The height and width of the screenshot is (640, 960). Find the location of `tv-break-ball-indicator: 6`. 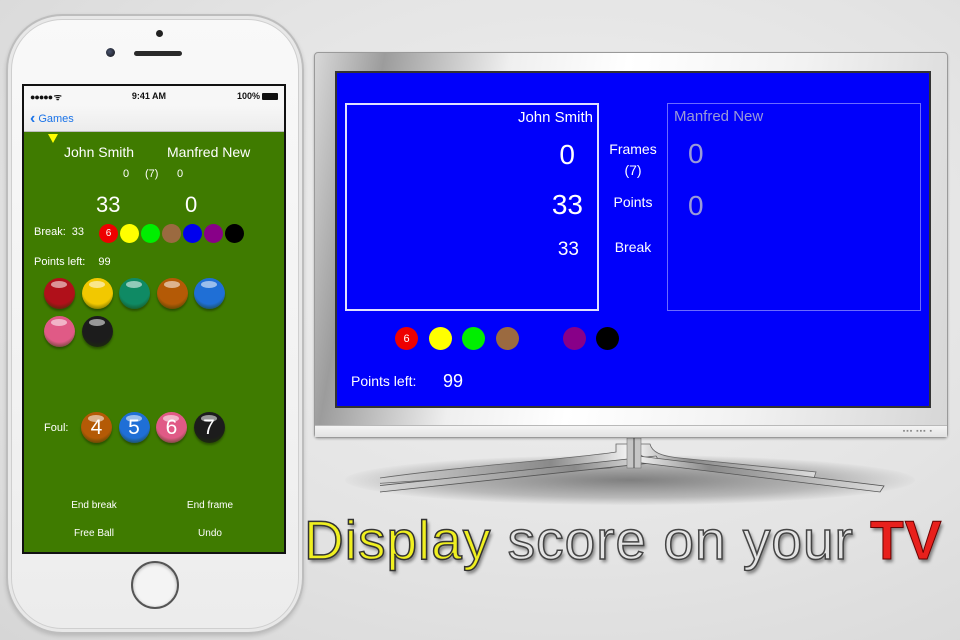

tv-break-ball-indicator: 6 is located at coordinates (406, 338).